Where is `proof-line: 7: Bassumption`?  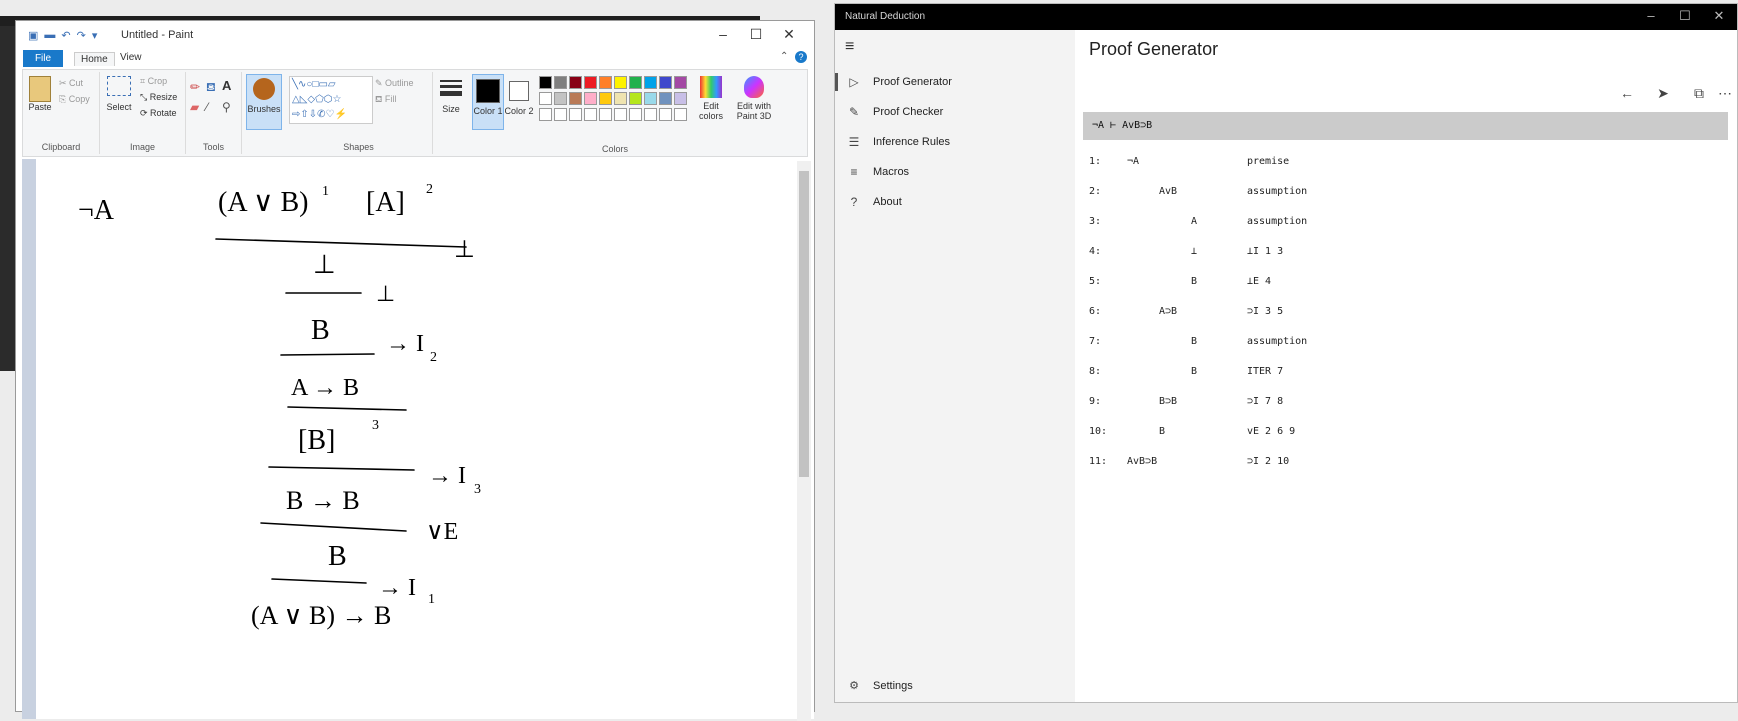 proof-line: 7: Bassumption is located at coordinates (1389, 342).